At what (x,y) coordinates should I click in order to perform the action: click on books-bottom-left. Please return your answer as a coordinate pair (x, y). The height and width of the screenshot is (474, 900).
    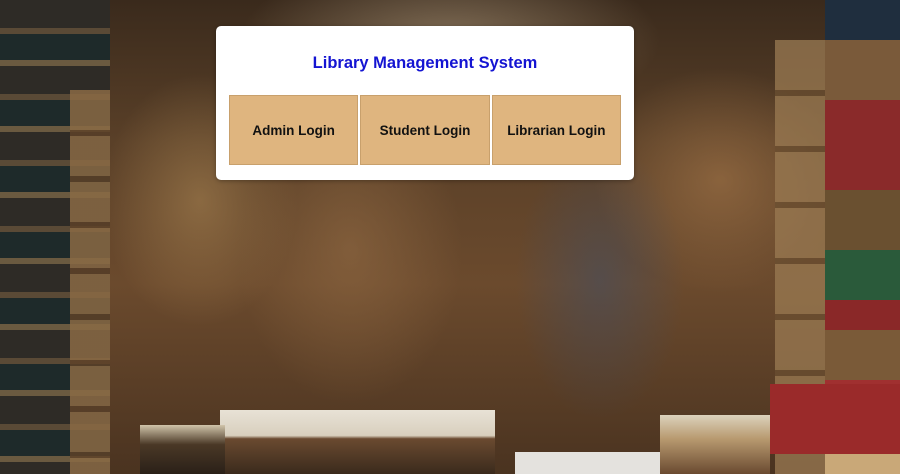
    Looking at the image, I should click on (182, 449).